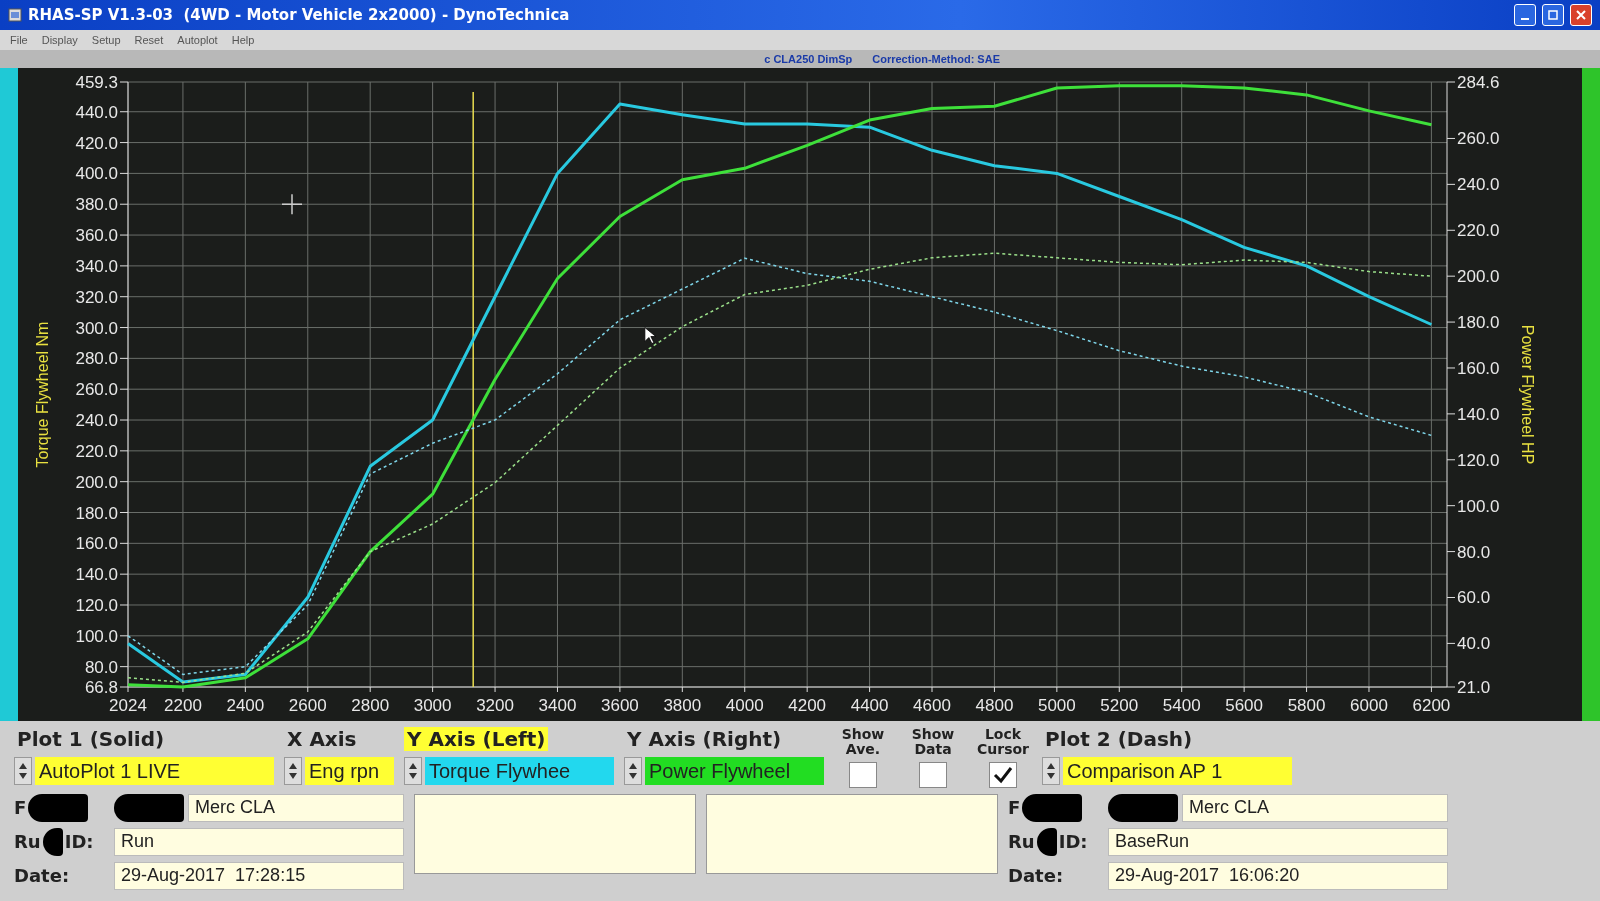 This screenshot has height=901, width=1600. I want to click on axis-tick-label: 80.0, so click(1474, 552).